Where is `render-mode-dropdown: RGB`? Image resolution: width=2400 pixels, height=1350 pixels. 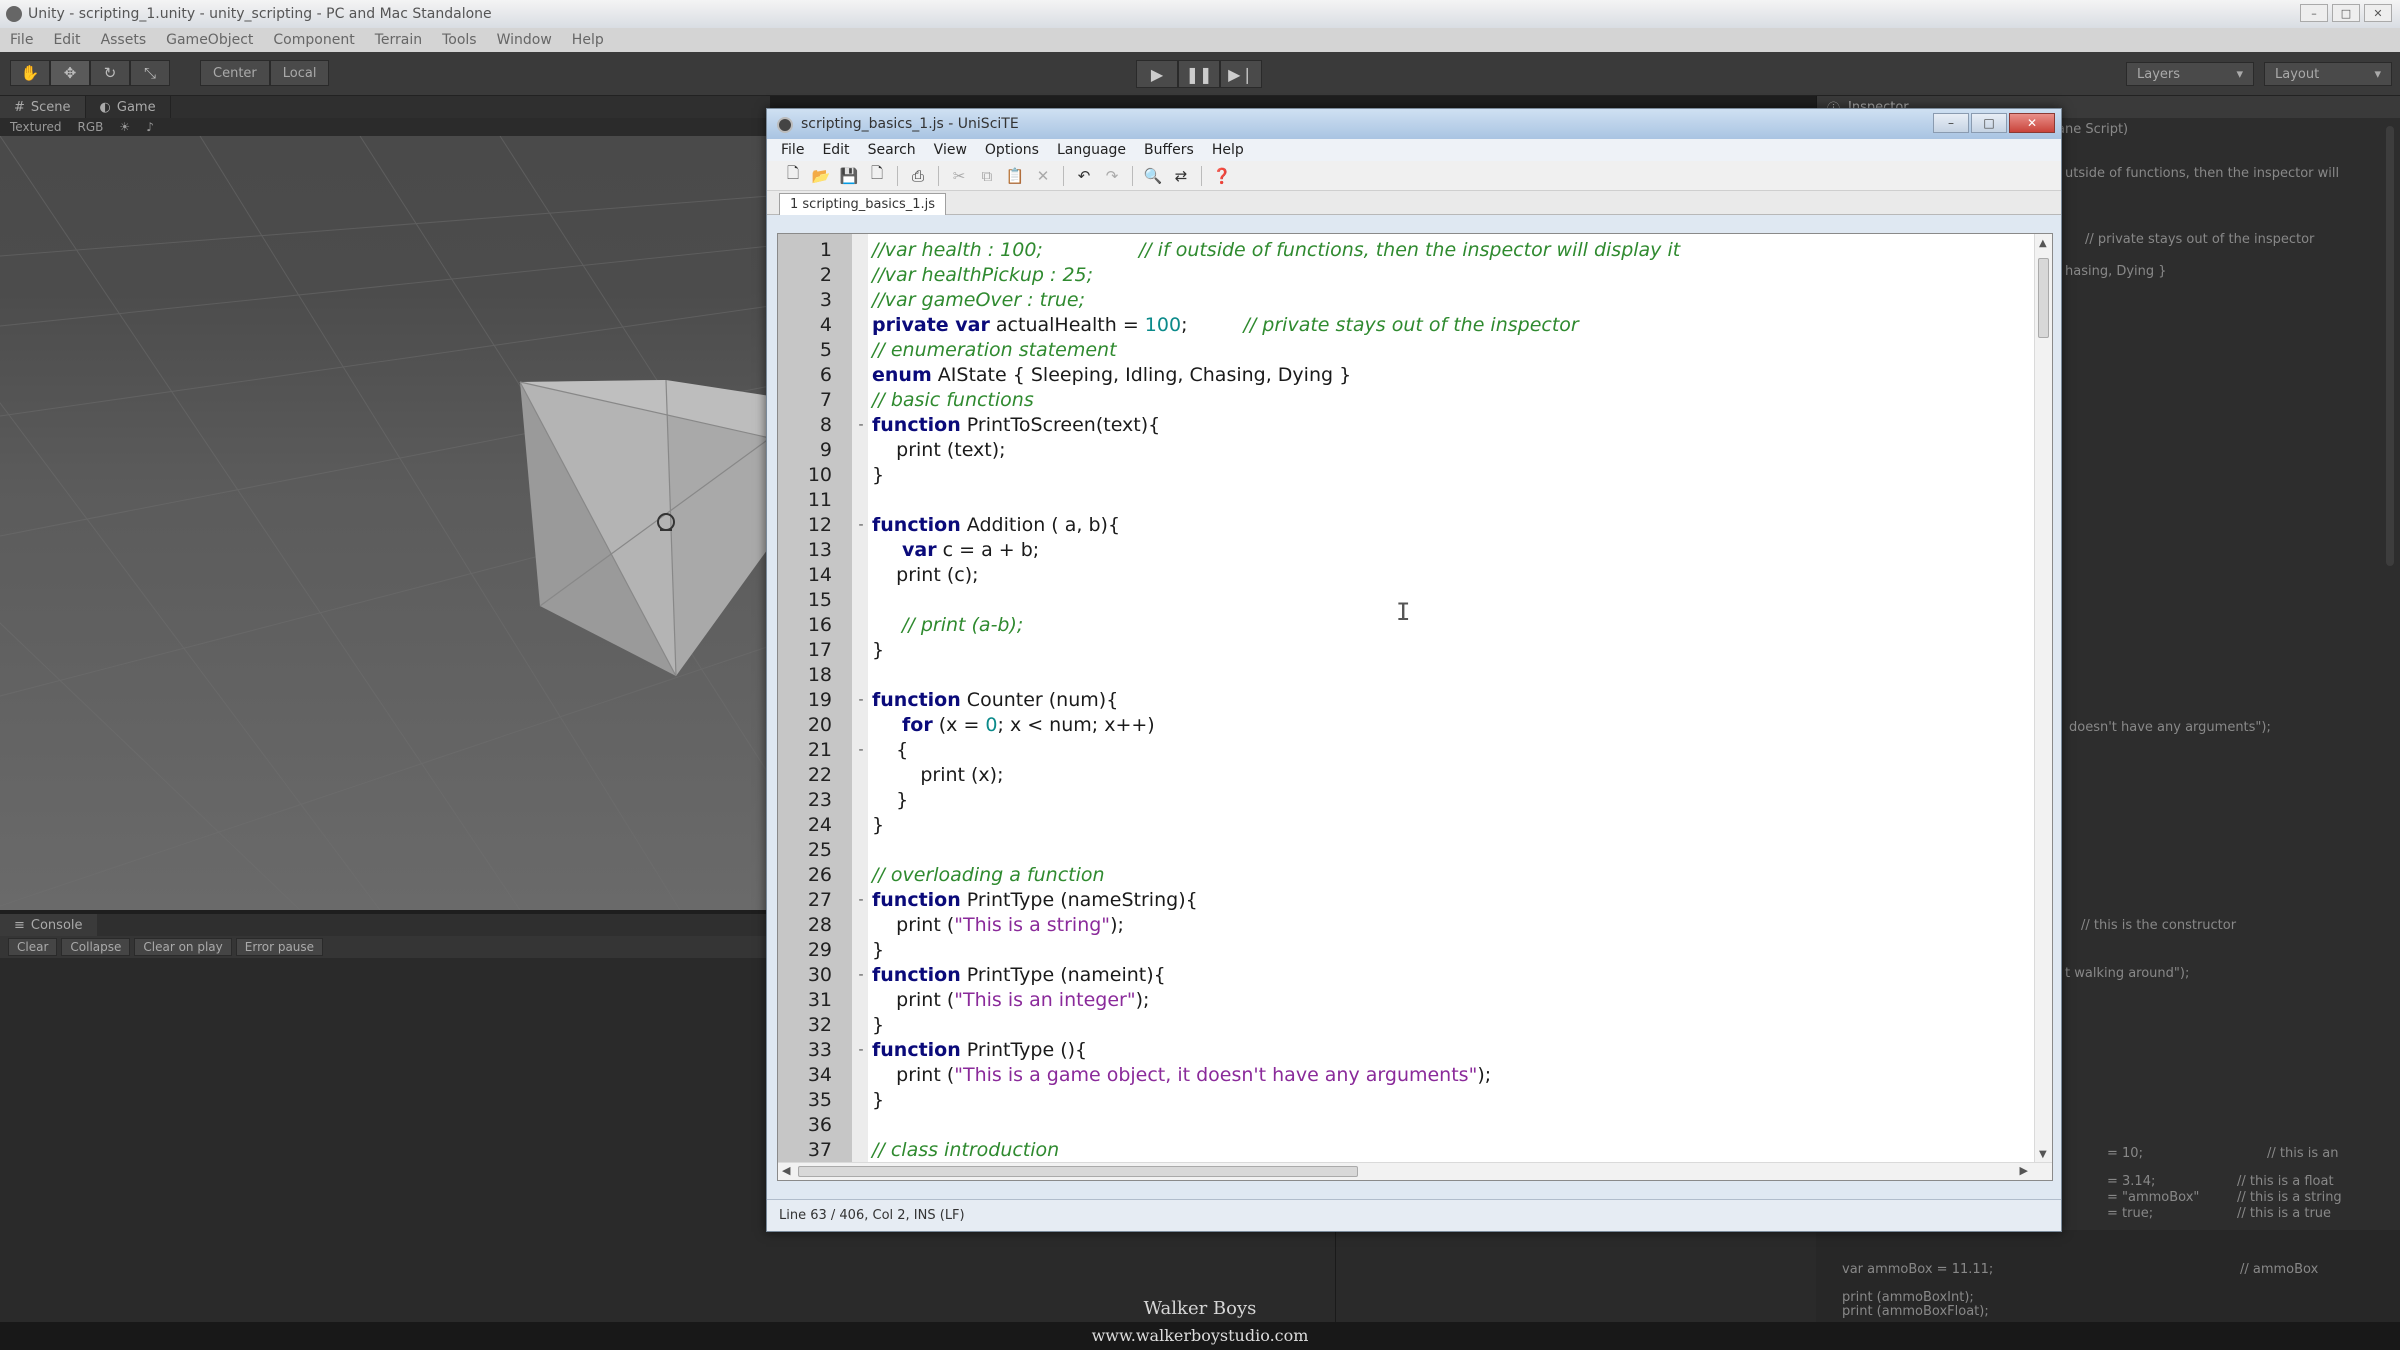
render-mode-dropdown: RGB is located at coordinates (91, 127).